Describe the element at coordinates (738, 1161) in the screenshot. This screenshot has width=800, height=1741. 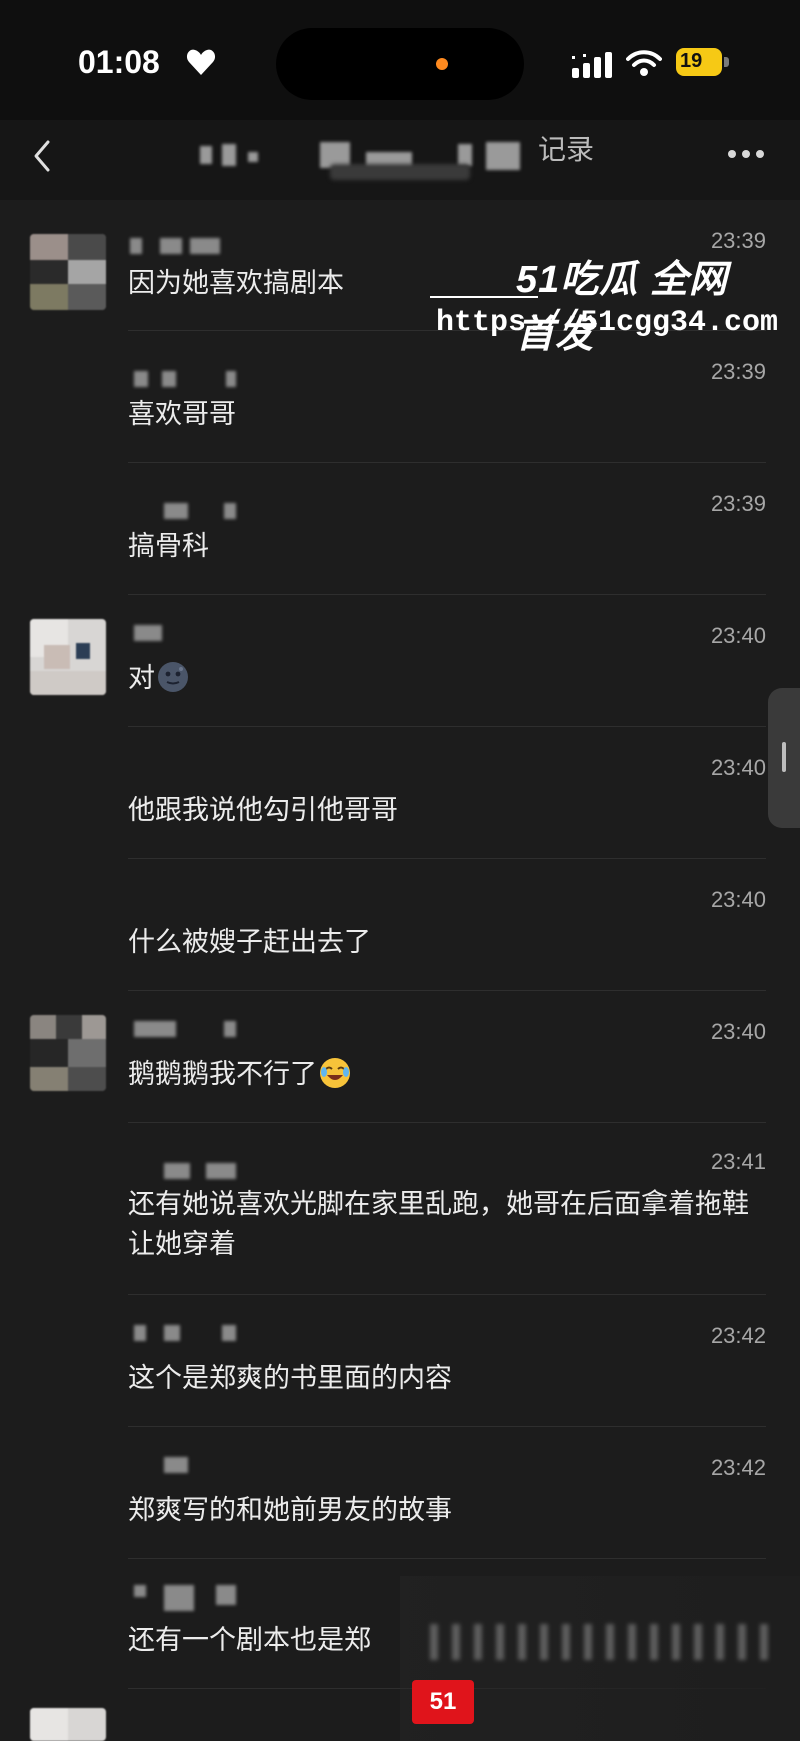
I see `message-time: 23:41` at that location.